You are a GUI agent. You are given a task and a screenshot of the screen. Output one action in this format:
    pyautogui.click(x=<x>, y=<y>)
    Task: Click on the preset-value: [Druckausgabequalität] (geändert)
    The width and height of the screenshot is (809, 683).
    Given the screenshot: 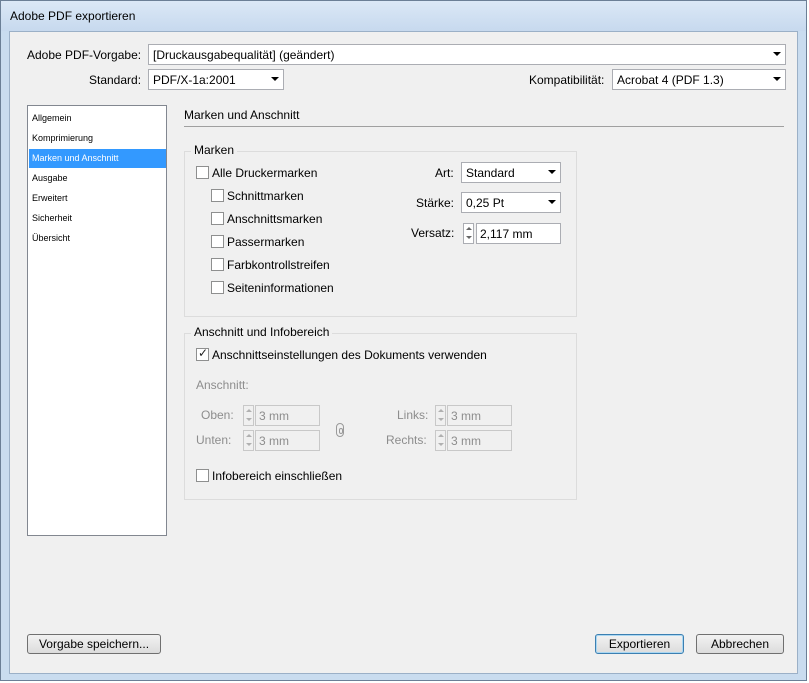 What is the action you would take?
    pyautogui.click(x=244, y=55)
    